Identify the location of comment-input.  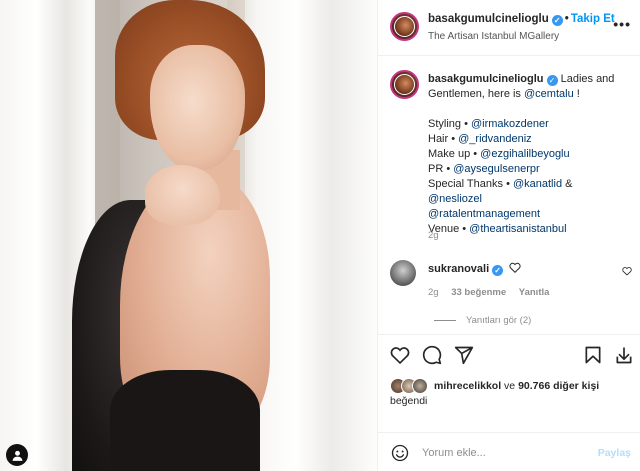
(507, 453).